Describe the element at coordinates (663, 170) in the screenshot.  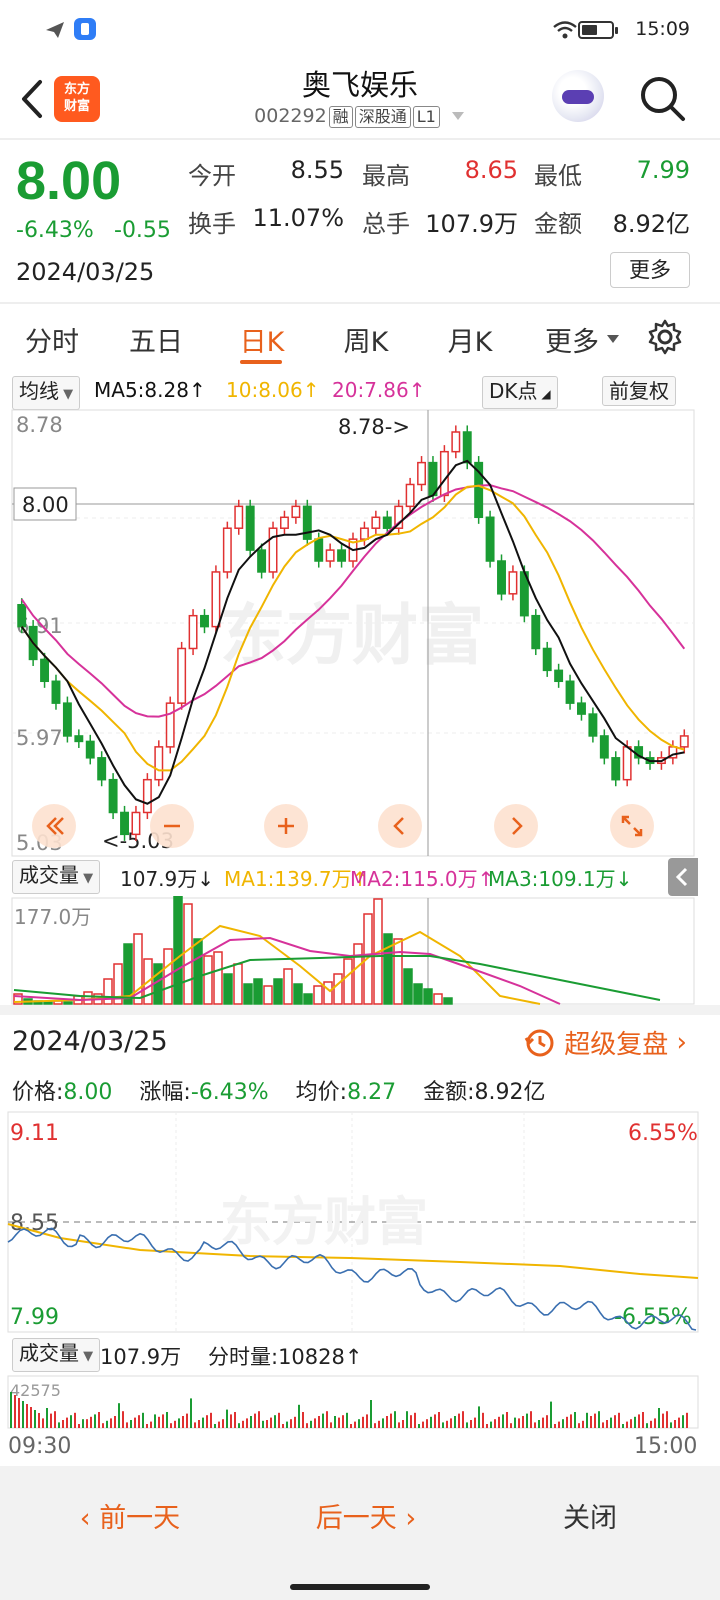
I see `quote-value: 7.99` at that location.